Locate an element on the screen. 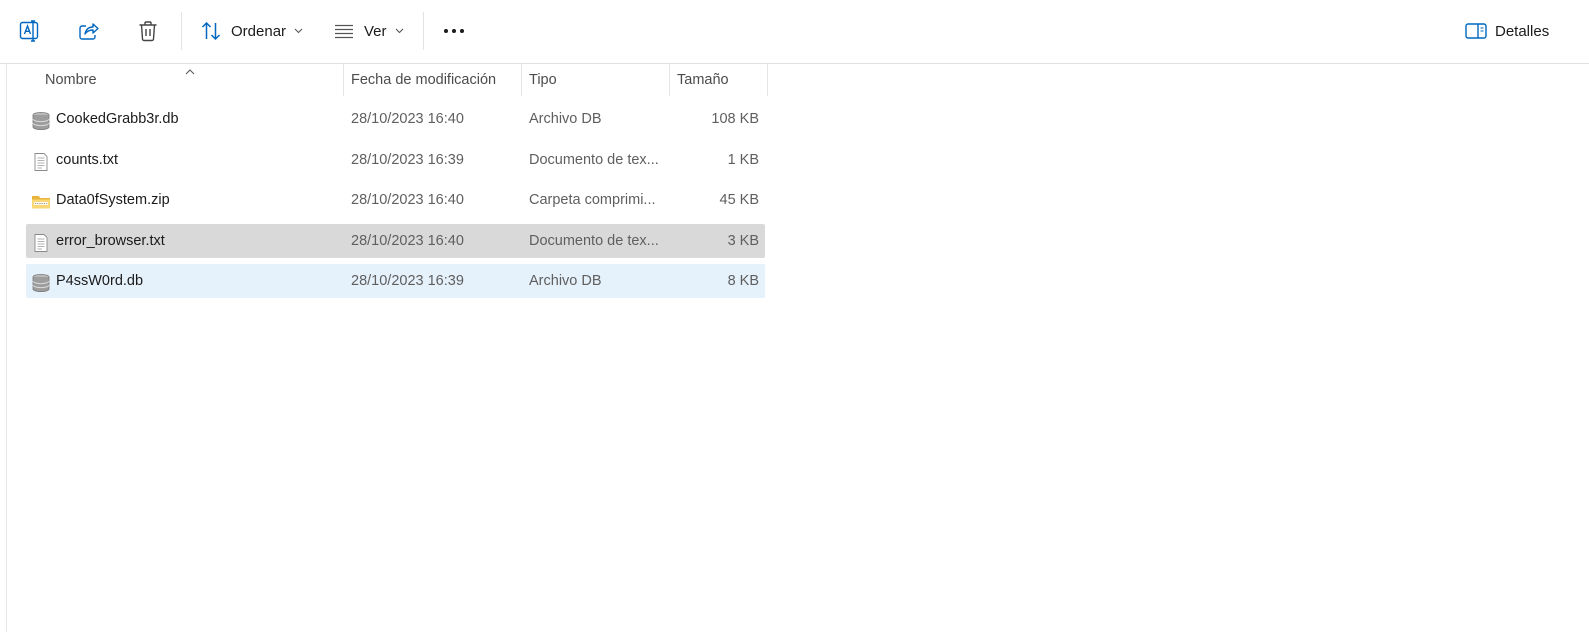  column-header-date: Fecha de modificación is located at coordinates (432, 80).